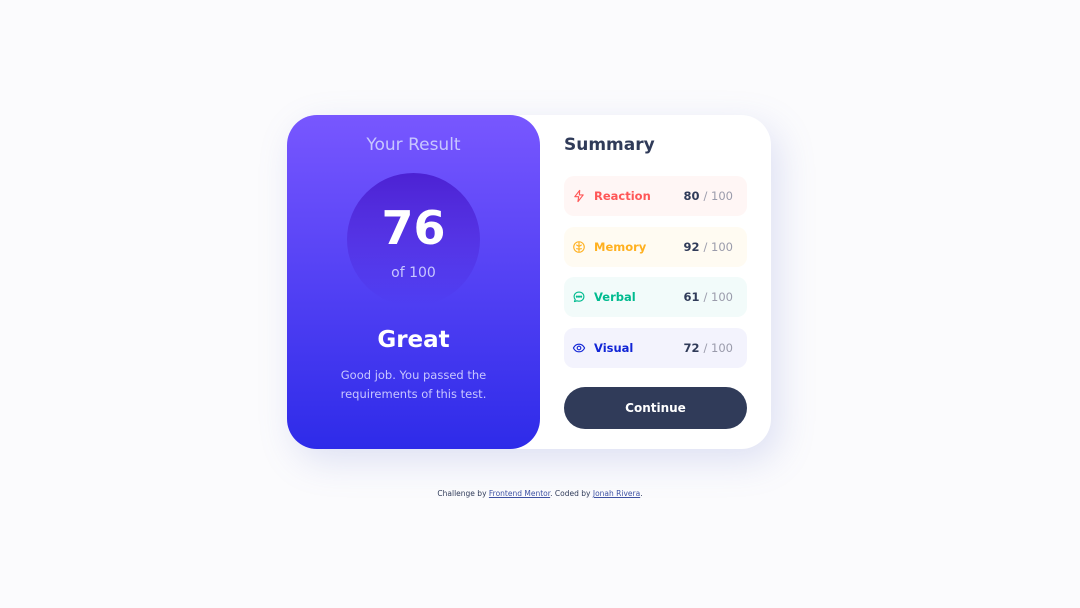  Describe the element at coordinates (616, 493) in the screenshot. I see `author-link: Jonah Rivera` at that location.